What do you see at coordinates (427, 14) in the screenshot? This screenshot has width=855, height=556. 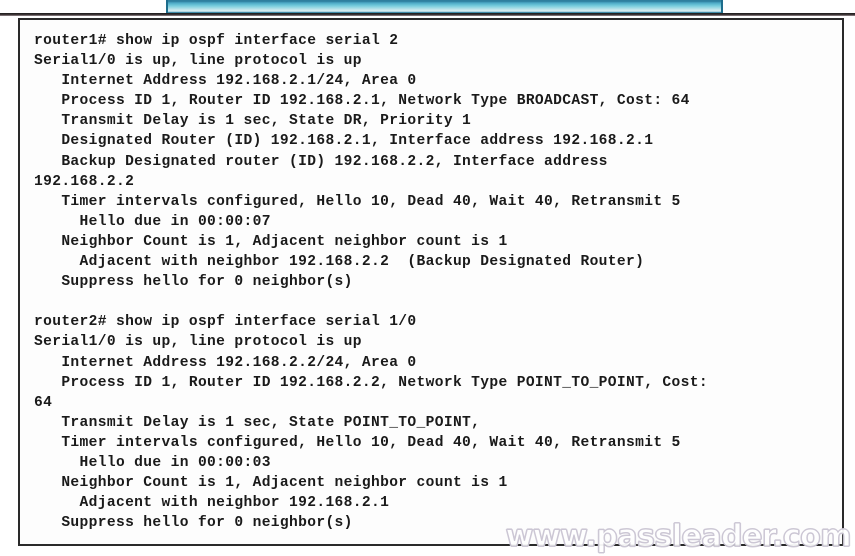 I see `title-bar-underline` at bounding box center [427, 14].